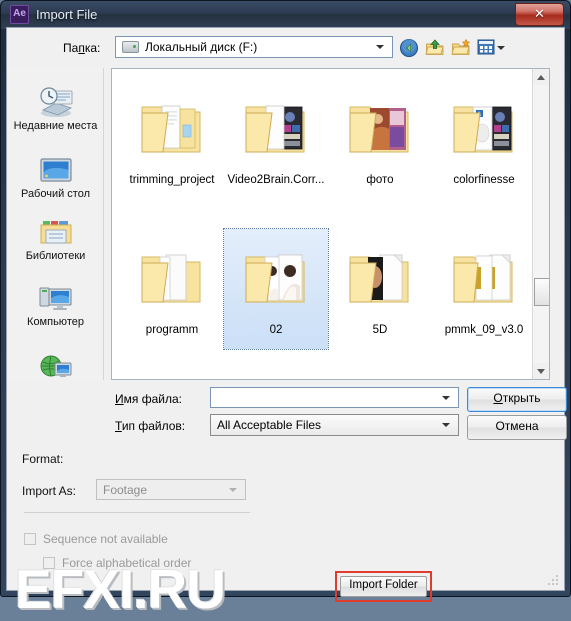 The image size is (571, 621). I want to click on list-item-label: pmmk_09_v3.0, so click(484, 330).